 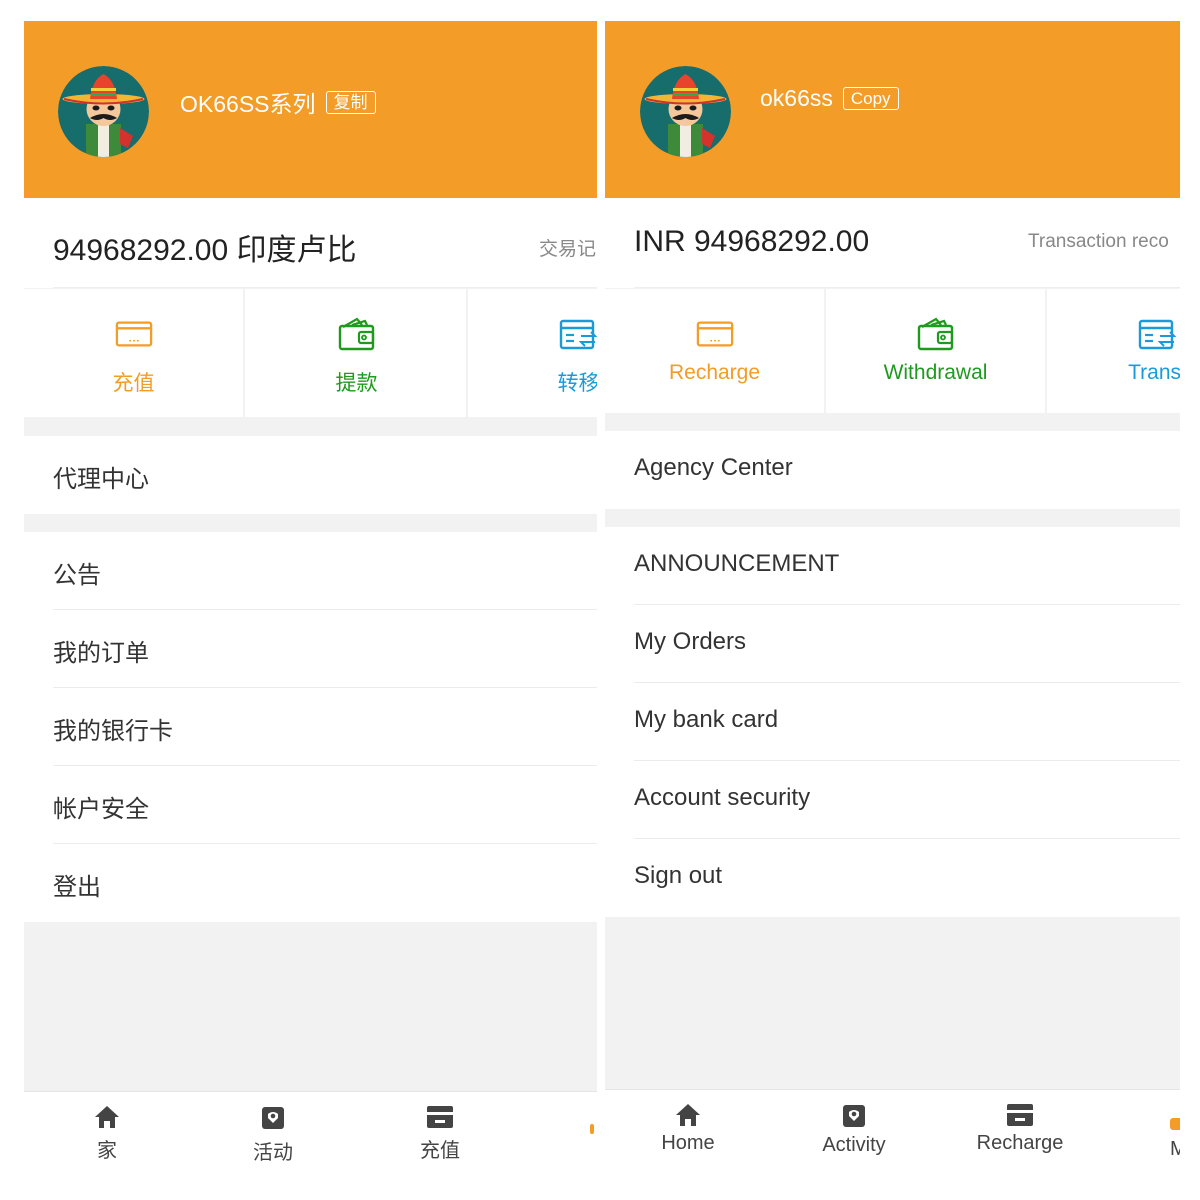 What do you see at coordinates (205, 250) in the screenshot?
I see `balance-amount: 94968292.00 印度卢比` at bounding box center [205, 250].